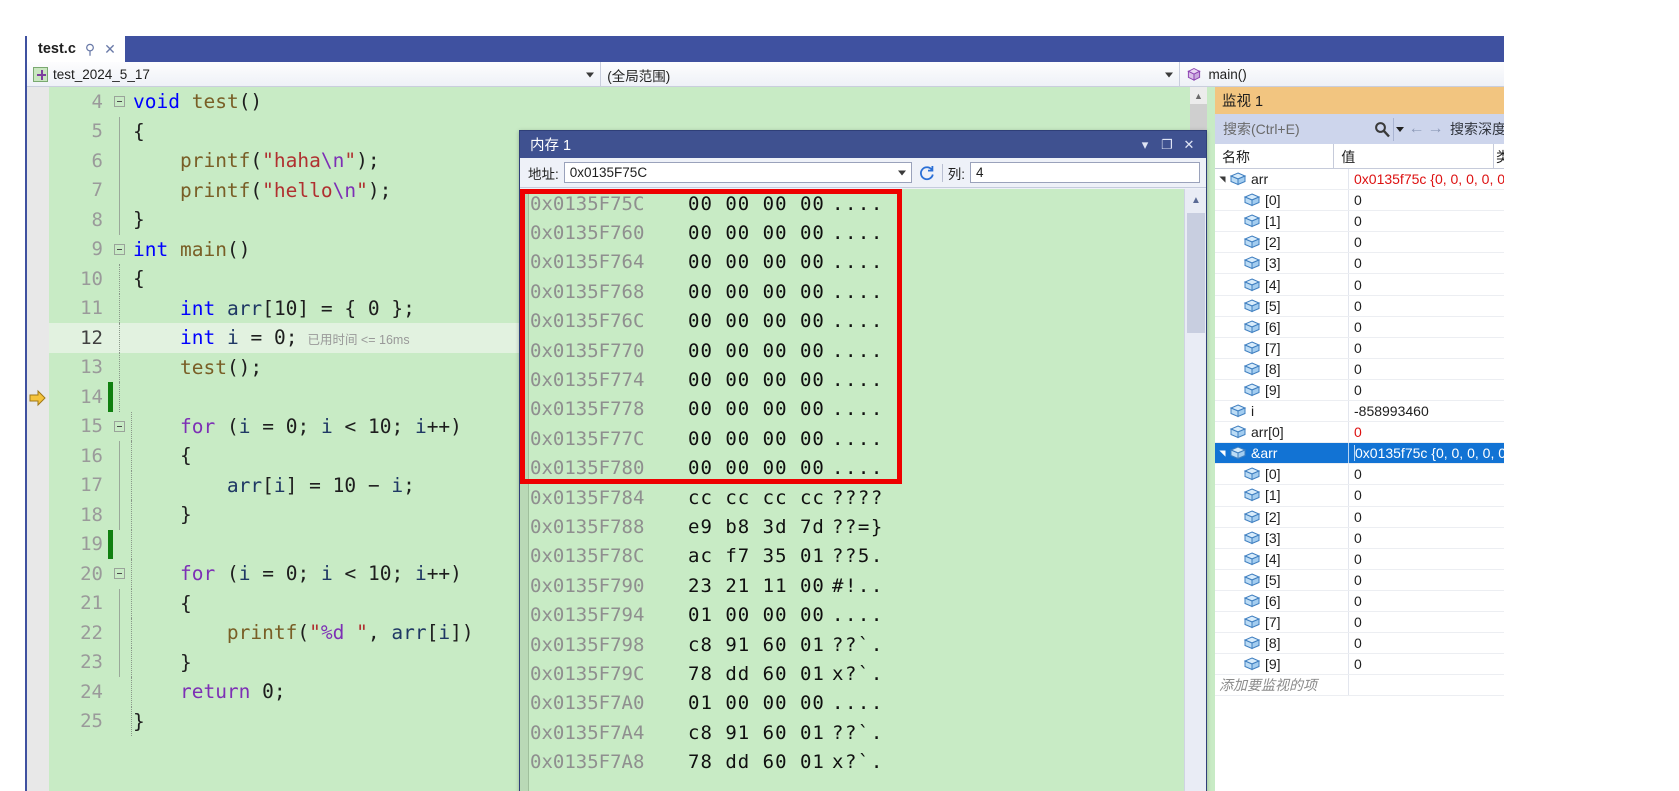 This screenshot has width=1679, height=791. Describe the element at coordinates (1167, 145) in the screenshot. I see `maximize-icon: ❐` at that location.